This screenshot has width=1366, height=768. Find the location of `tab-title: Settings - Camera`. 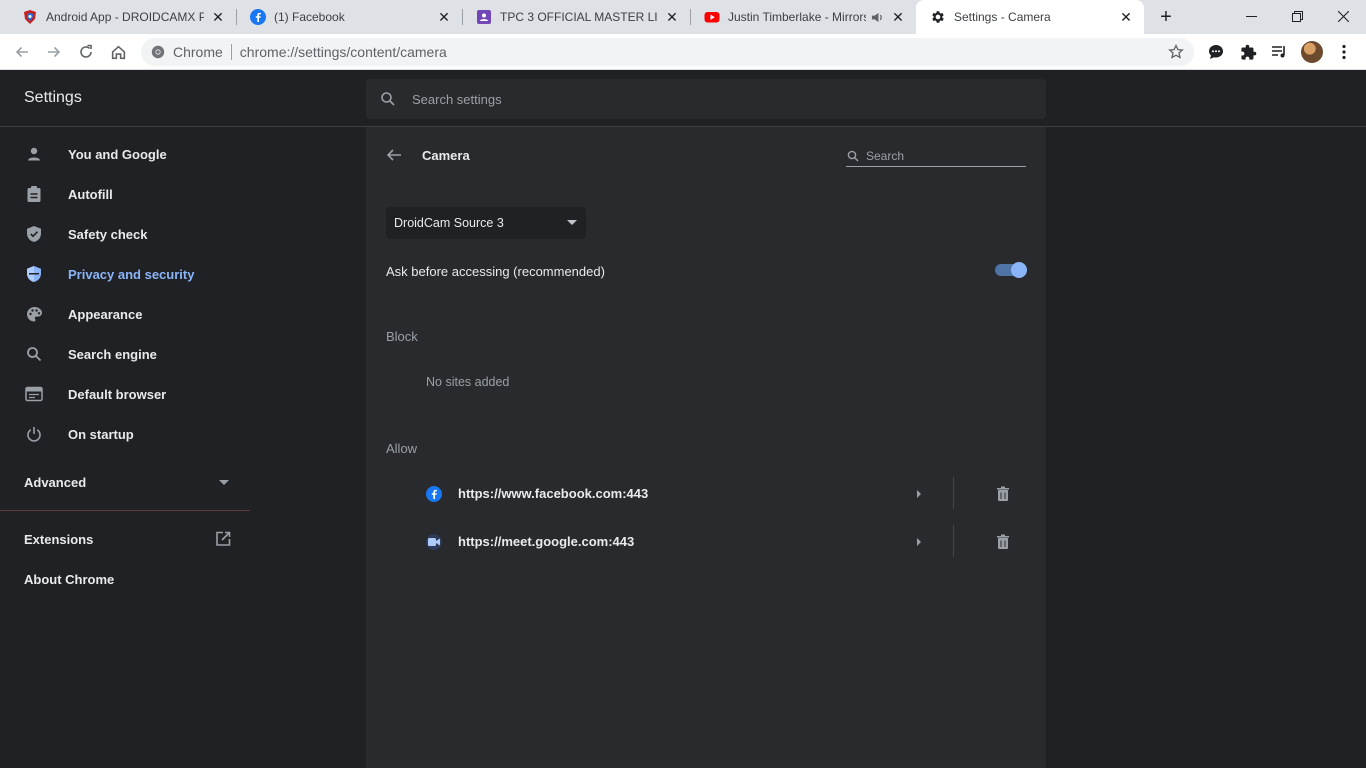

tab-title: Settings - Camera is located at coordinates (1002, 17).